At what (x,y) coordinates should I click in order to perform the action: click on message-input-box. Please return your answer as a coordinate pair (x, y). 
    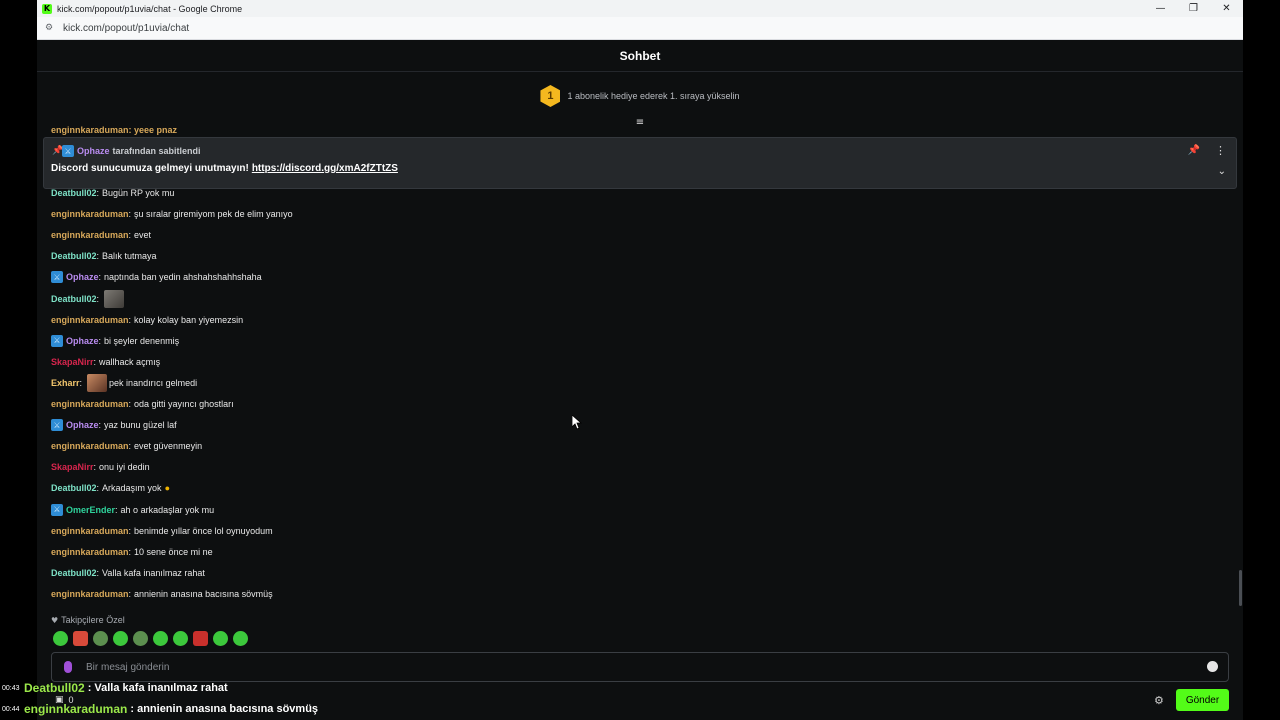
    Looking at the image, I should click on (640, 667).